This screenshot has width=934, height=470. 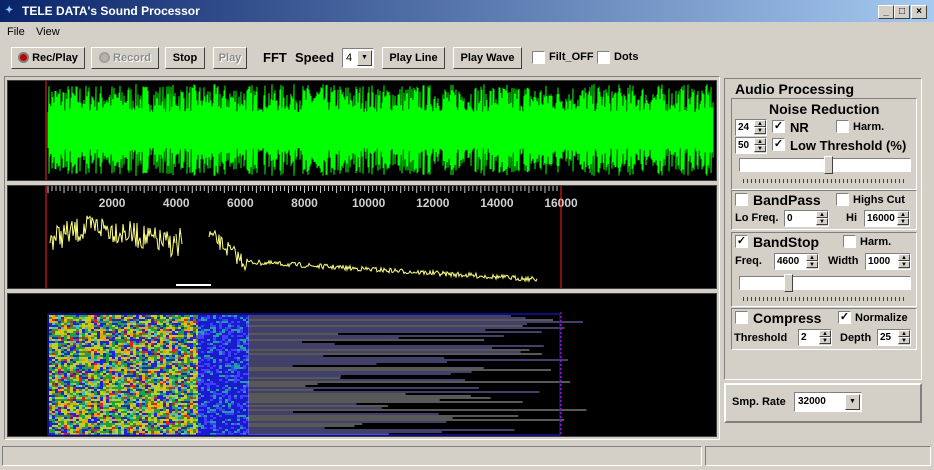 What do you see at coordinates (842, 126) in the screenshot?
I see `nr-harm-checkbox` at bounding box center [842, 126].